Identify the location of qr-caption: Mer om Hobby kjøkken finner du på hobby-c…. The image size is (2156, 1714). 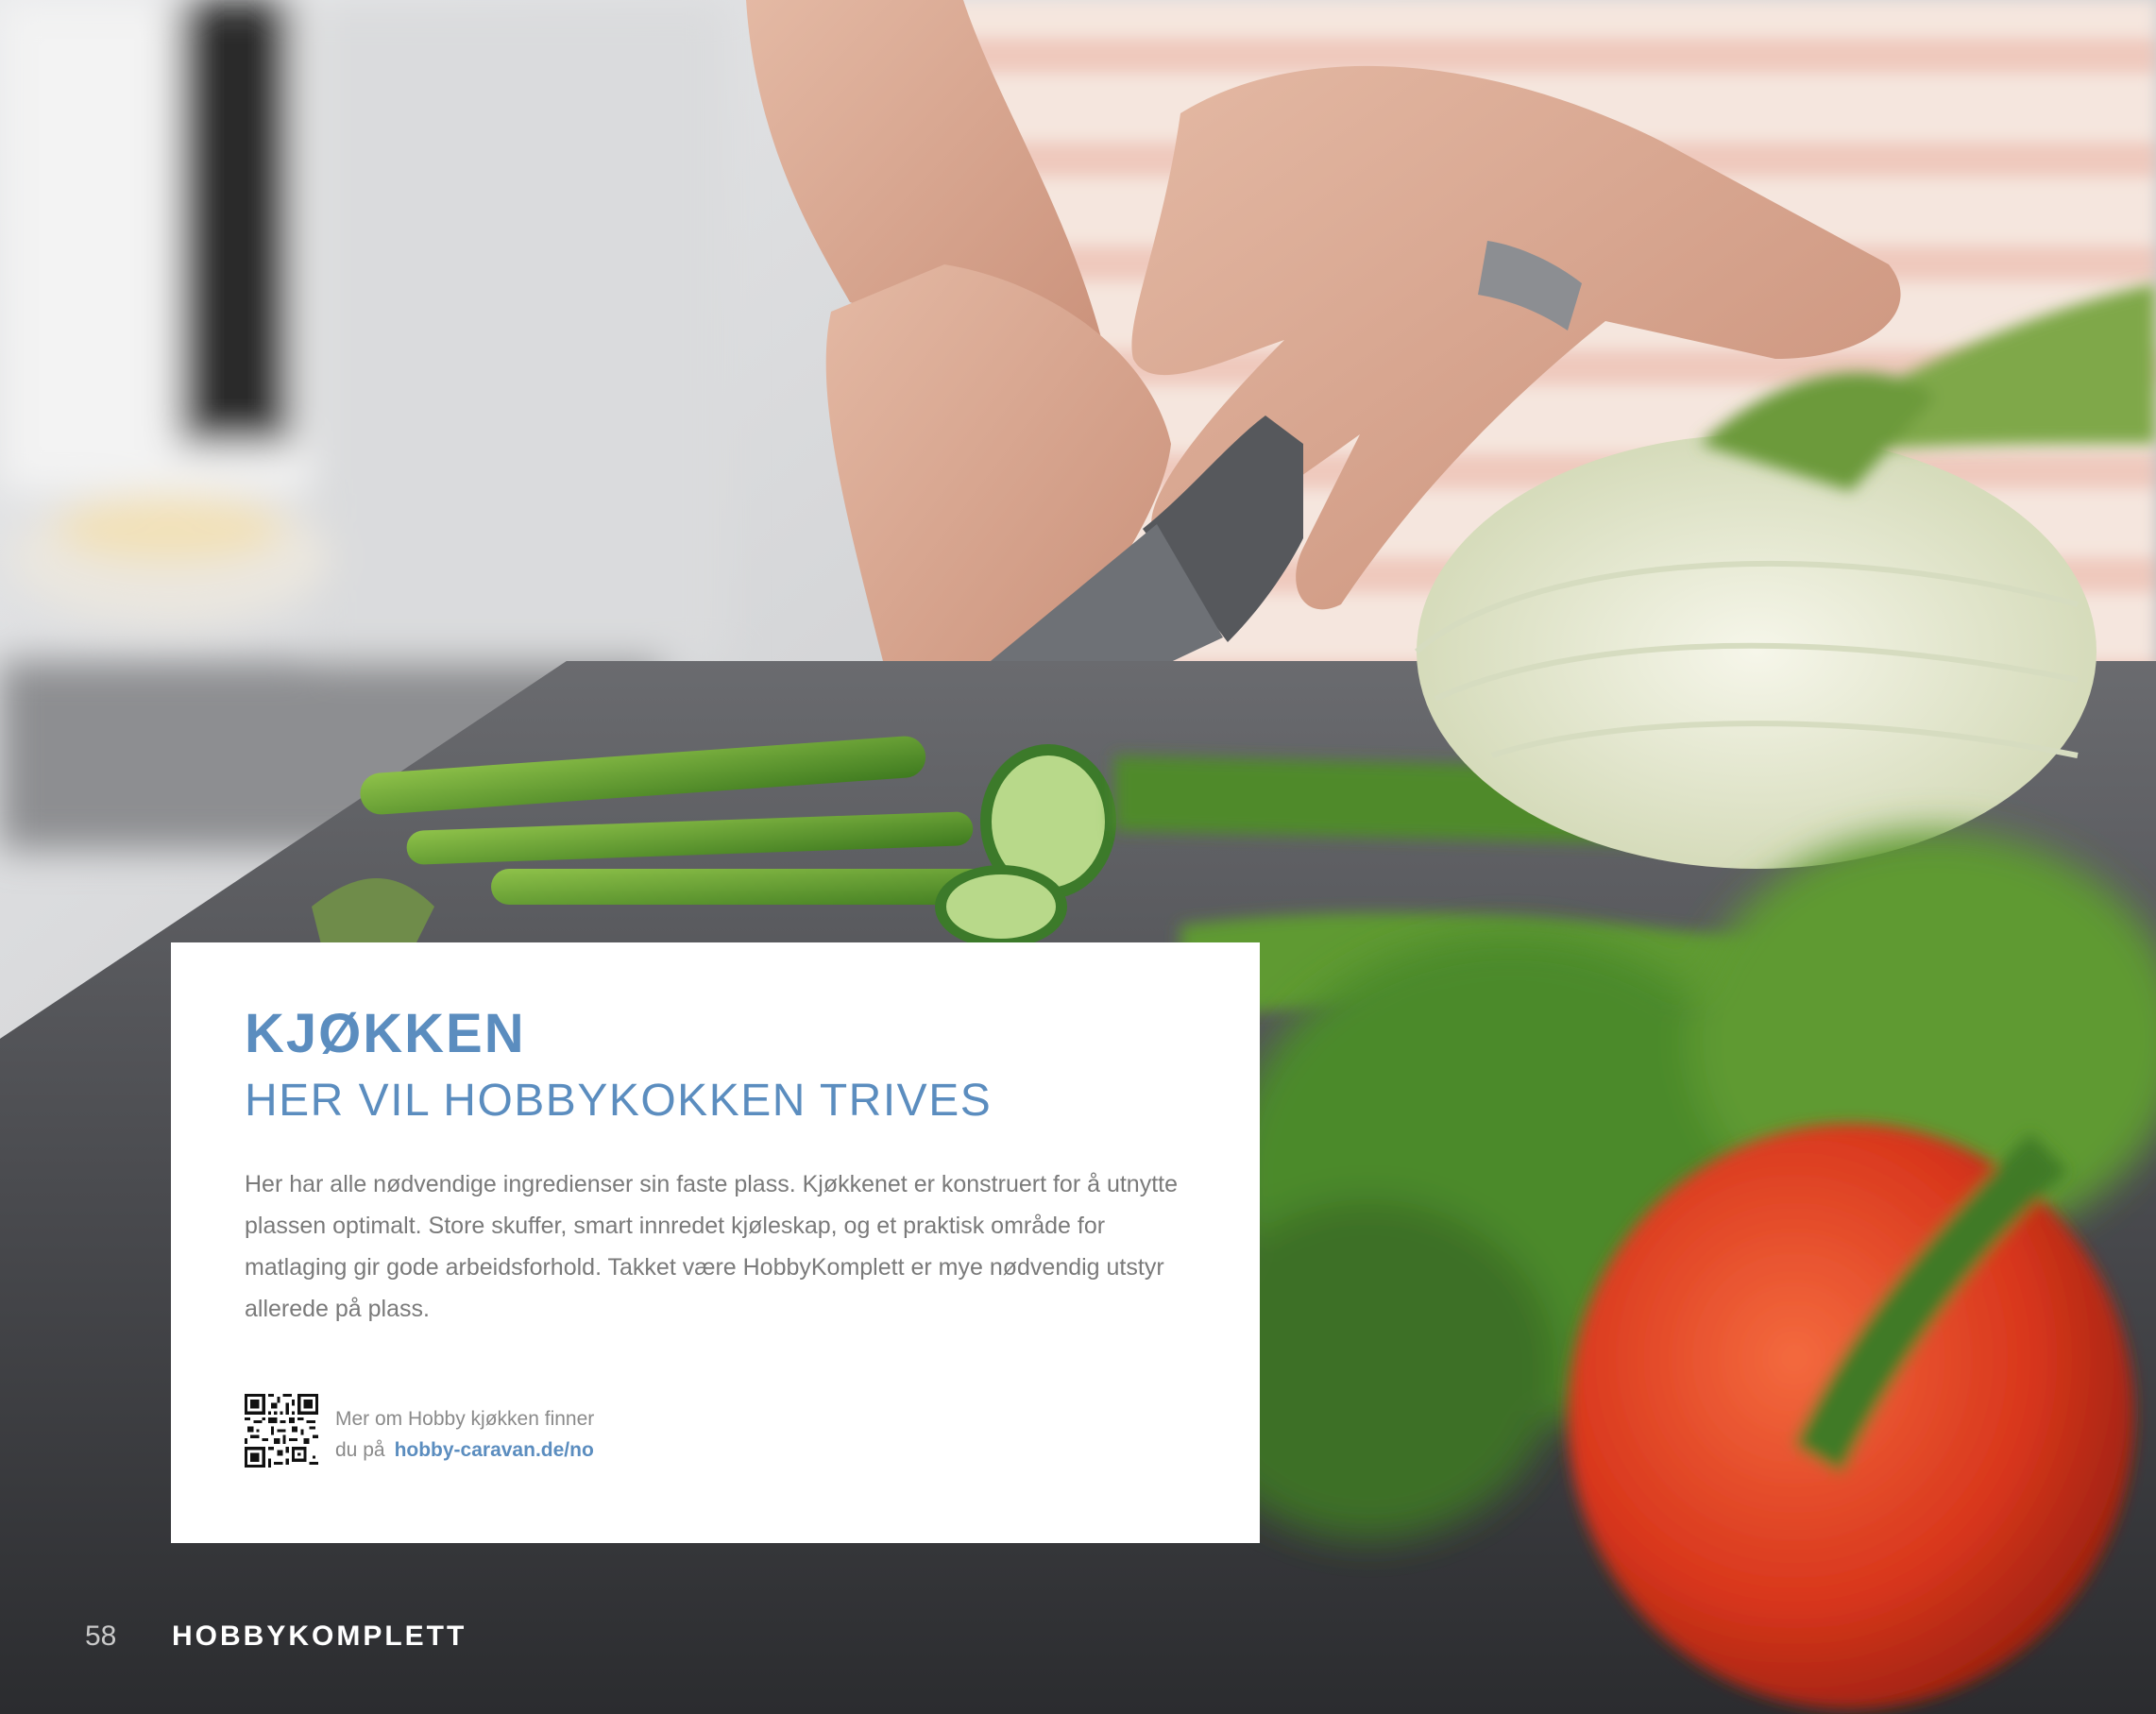
(465, 1435).